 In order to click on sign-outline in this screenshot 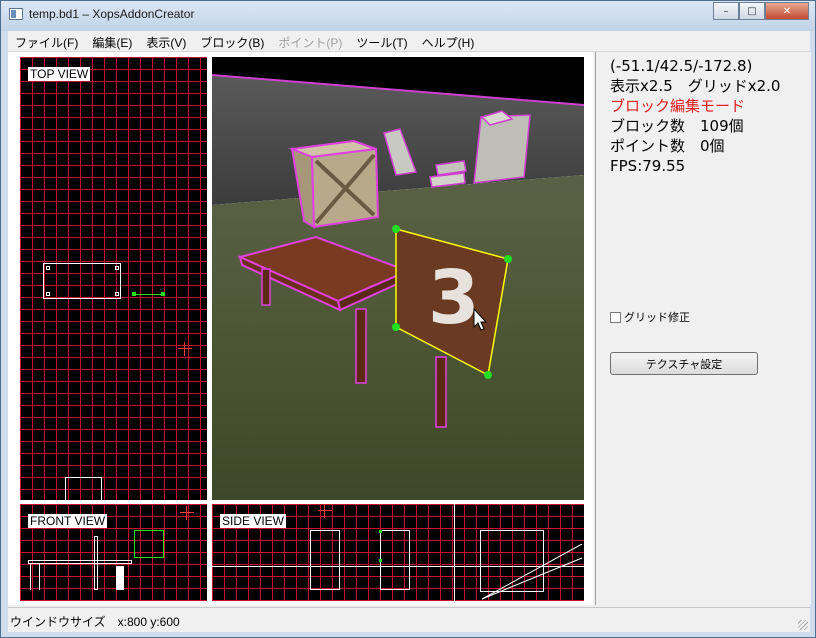, I will do `click(395, 560)`.